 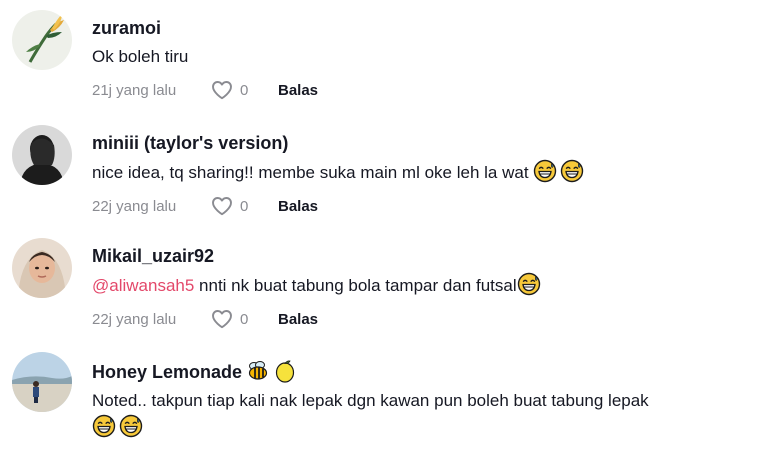 I want to click on lemon-emoji, so click(x=285, y=371).